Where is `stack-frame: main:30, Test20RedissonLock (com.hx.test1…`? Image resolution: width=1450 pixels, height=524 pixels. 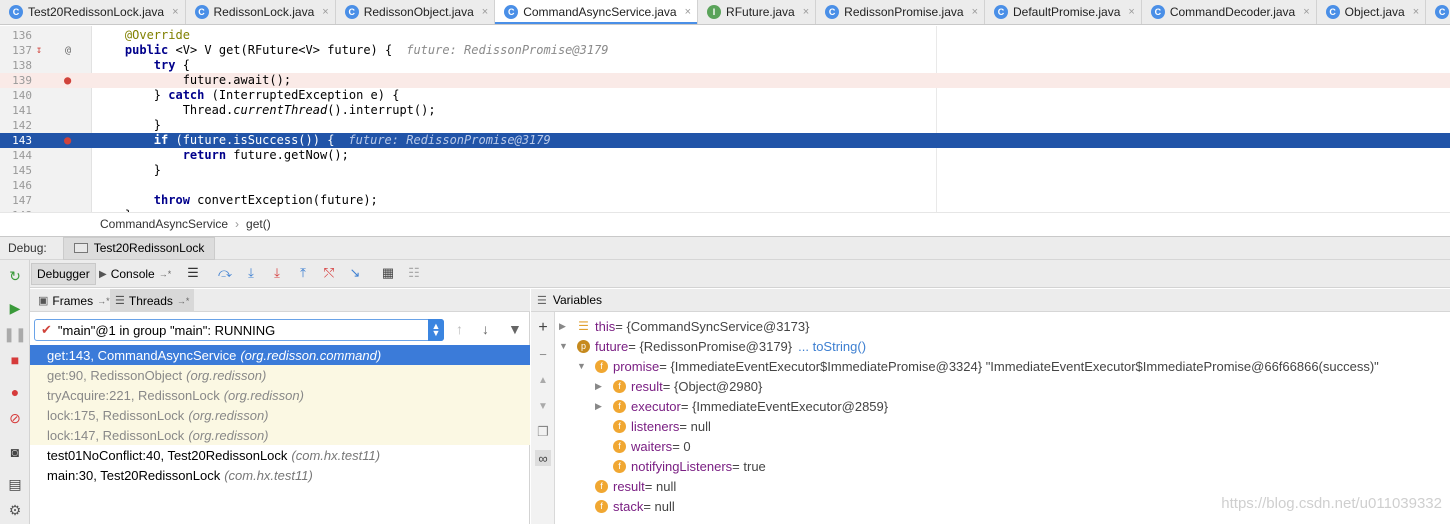 stack-frame: main:30, Test20RedissonLock (com.hx.test1… is located at coordinates (280, 475).